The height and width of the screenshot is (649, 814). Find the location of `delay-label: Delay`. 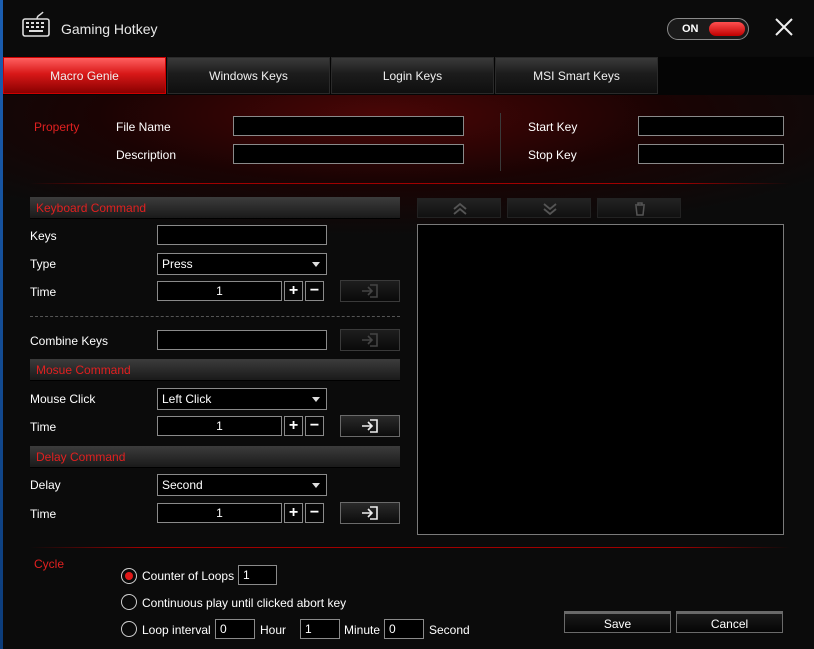

delay-label: Delay is located at coordinates (45, 485).